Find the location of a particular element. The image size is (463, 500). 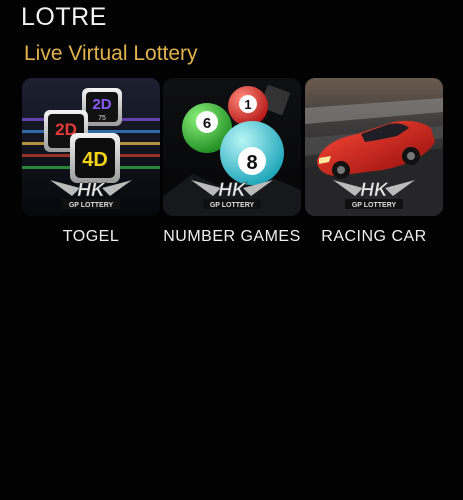

tile-sub-label: 75 is located at coordinates (102, 118).